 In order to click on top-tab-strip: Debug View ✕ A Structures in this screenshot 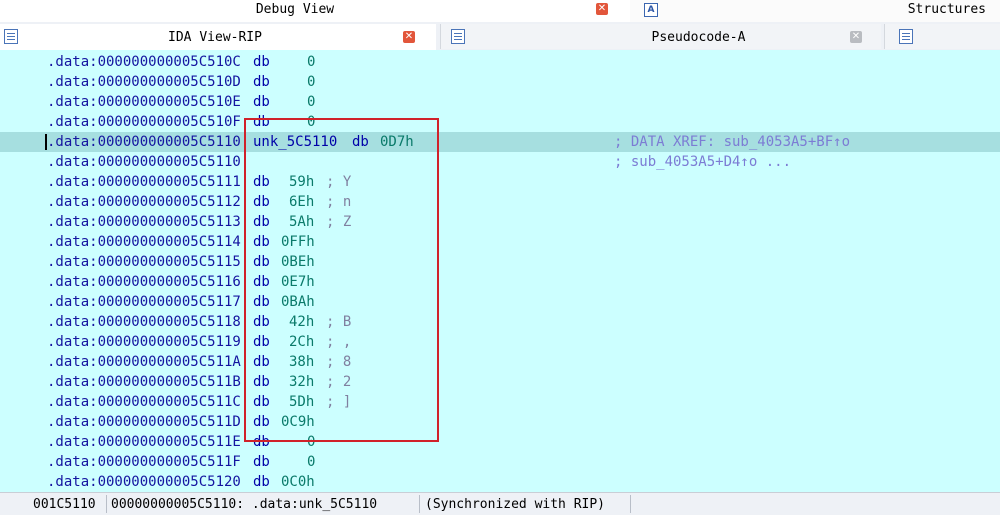, I will do `click(500, 11)`.